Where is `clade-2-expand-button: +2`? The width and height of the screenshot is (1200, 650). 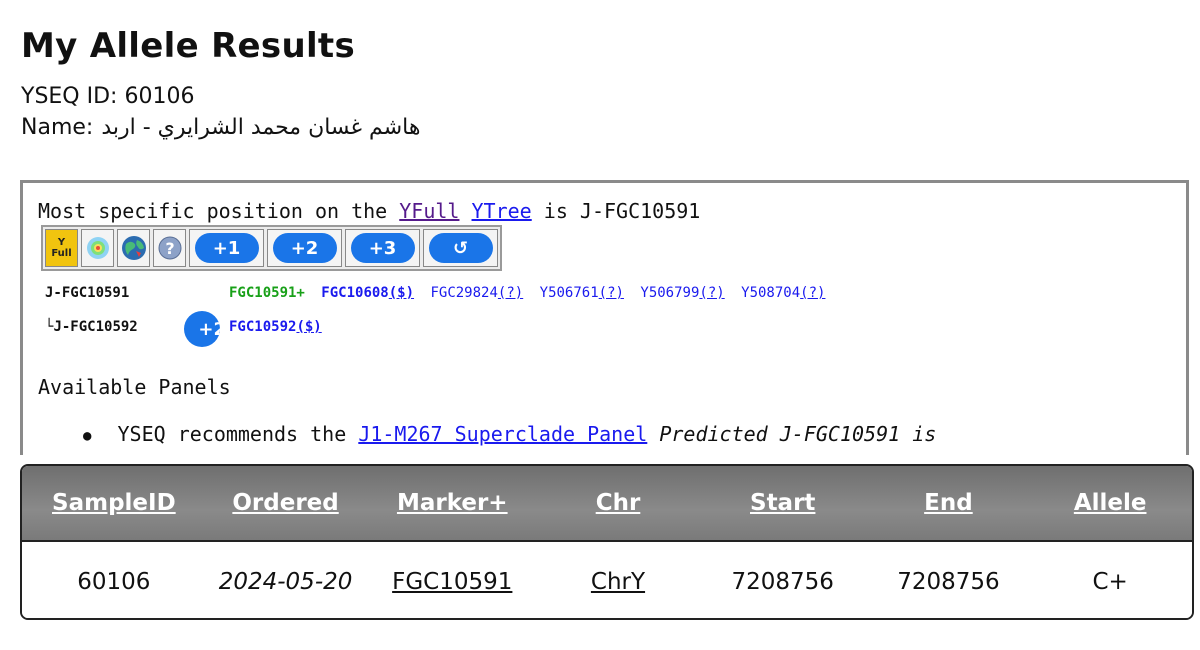 clade-2-expand-button: +2 is located at coordinates (202, 329).